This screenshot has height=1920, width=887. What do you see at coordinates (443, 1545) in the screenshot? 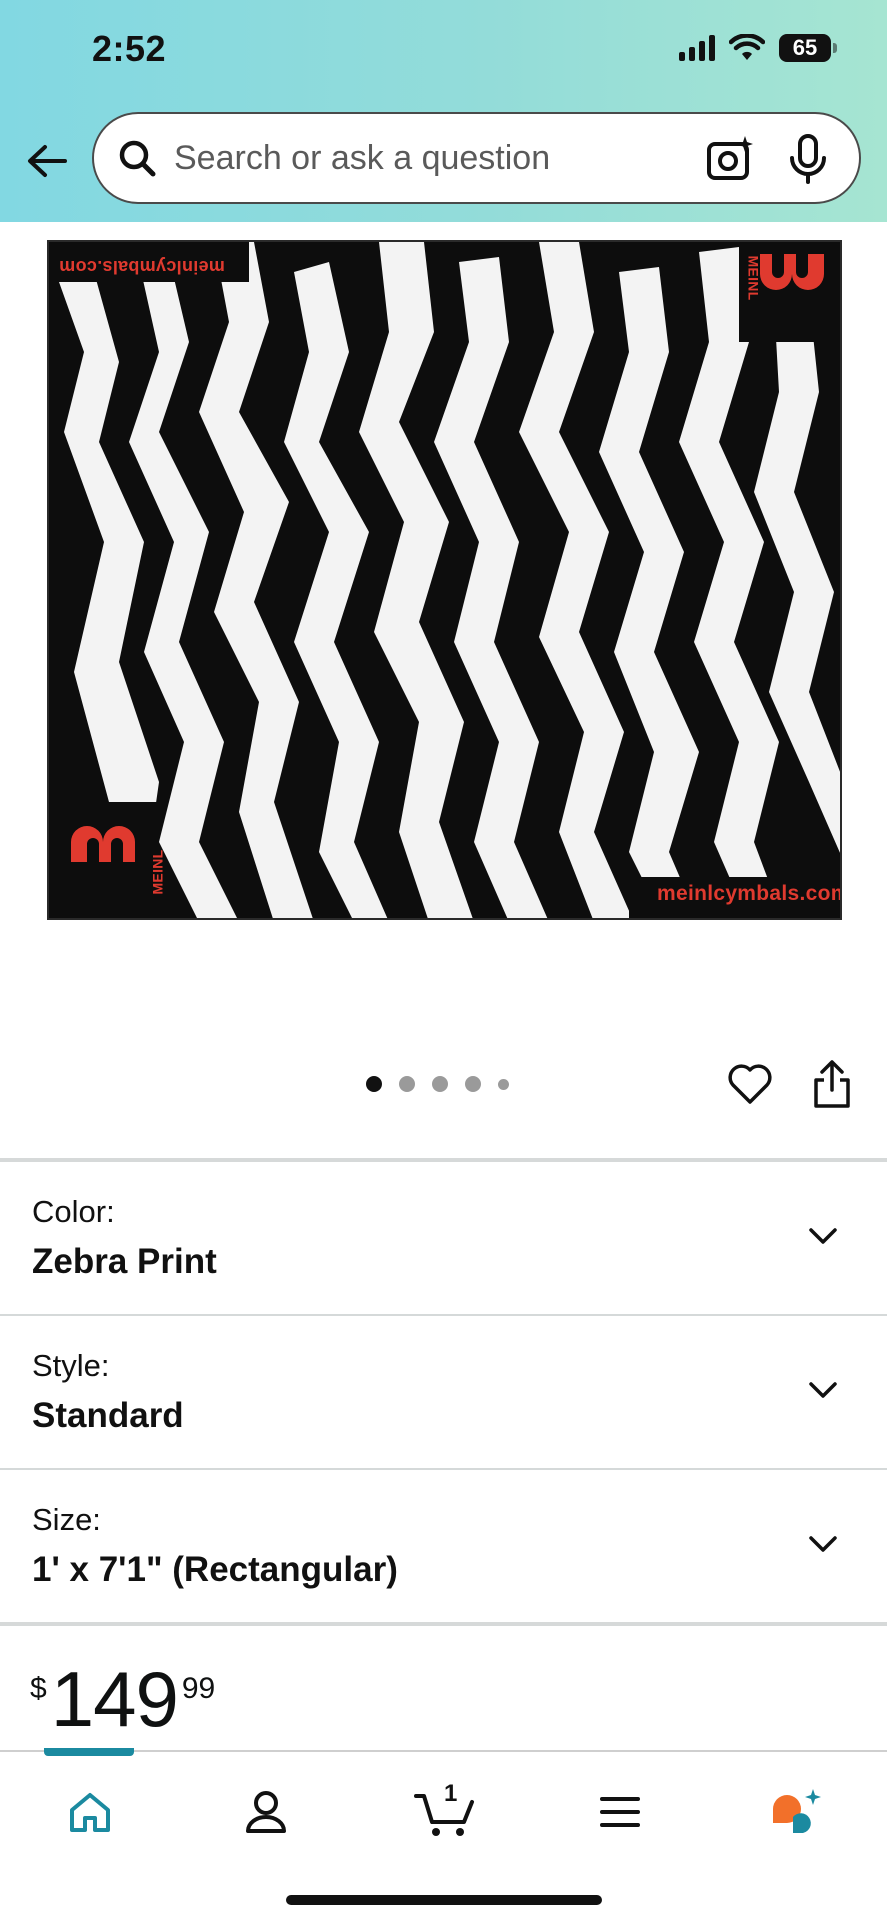
I see `size-selector: Size: 1' x 7'1" (Rectangular)` at bounding box center [443, 1545].